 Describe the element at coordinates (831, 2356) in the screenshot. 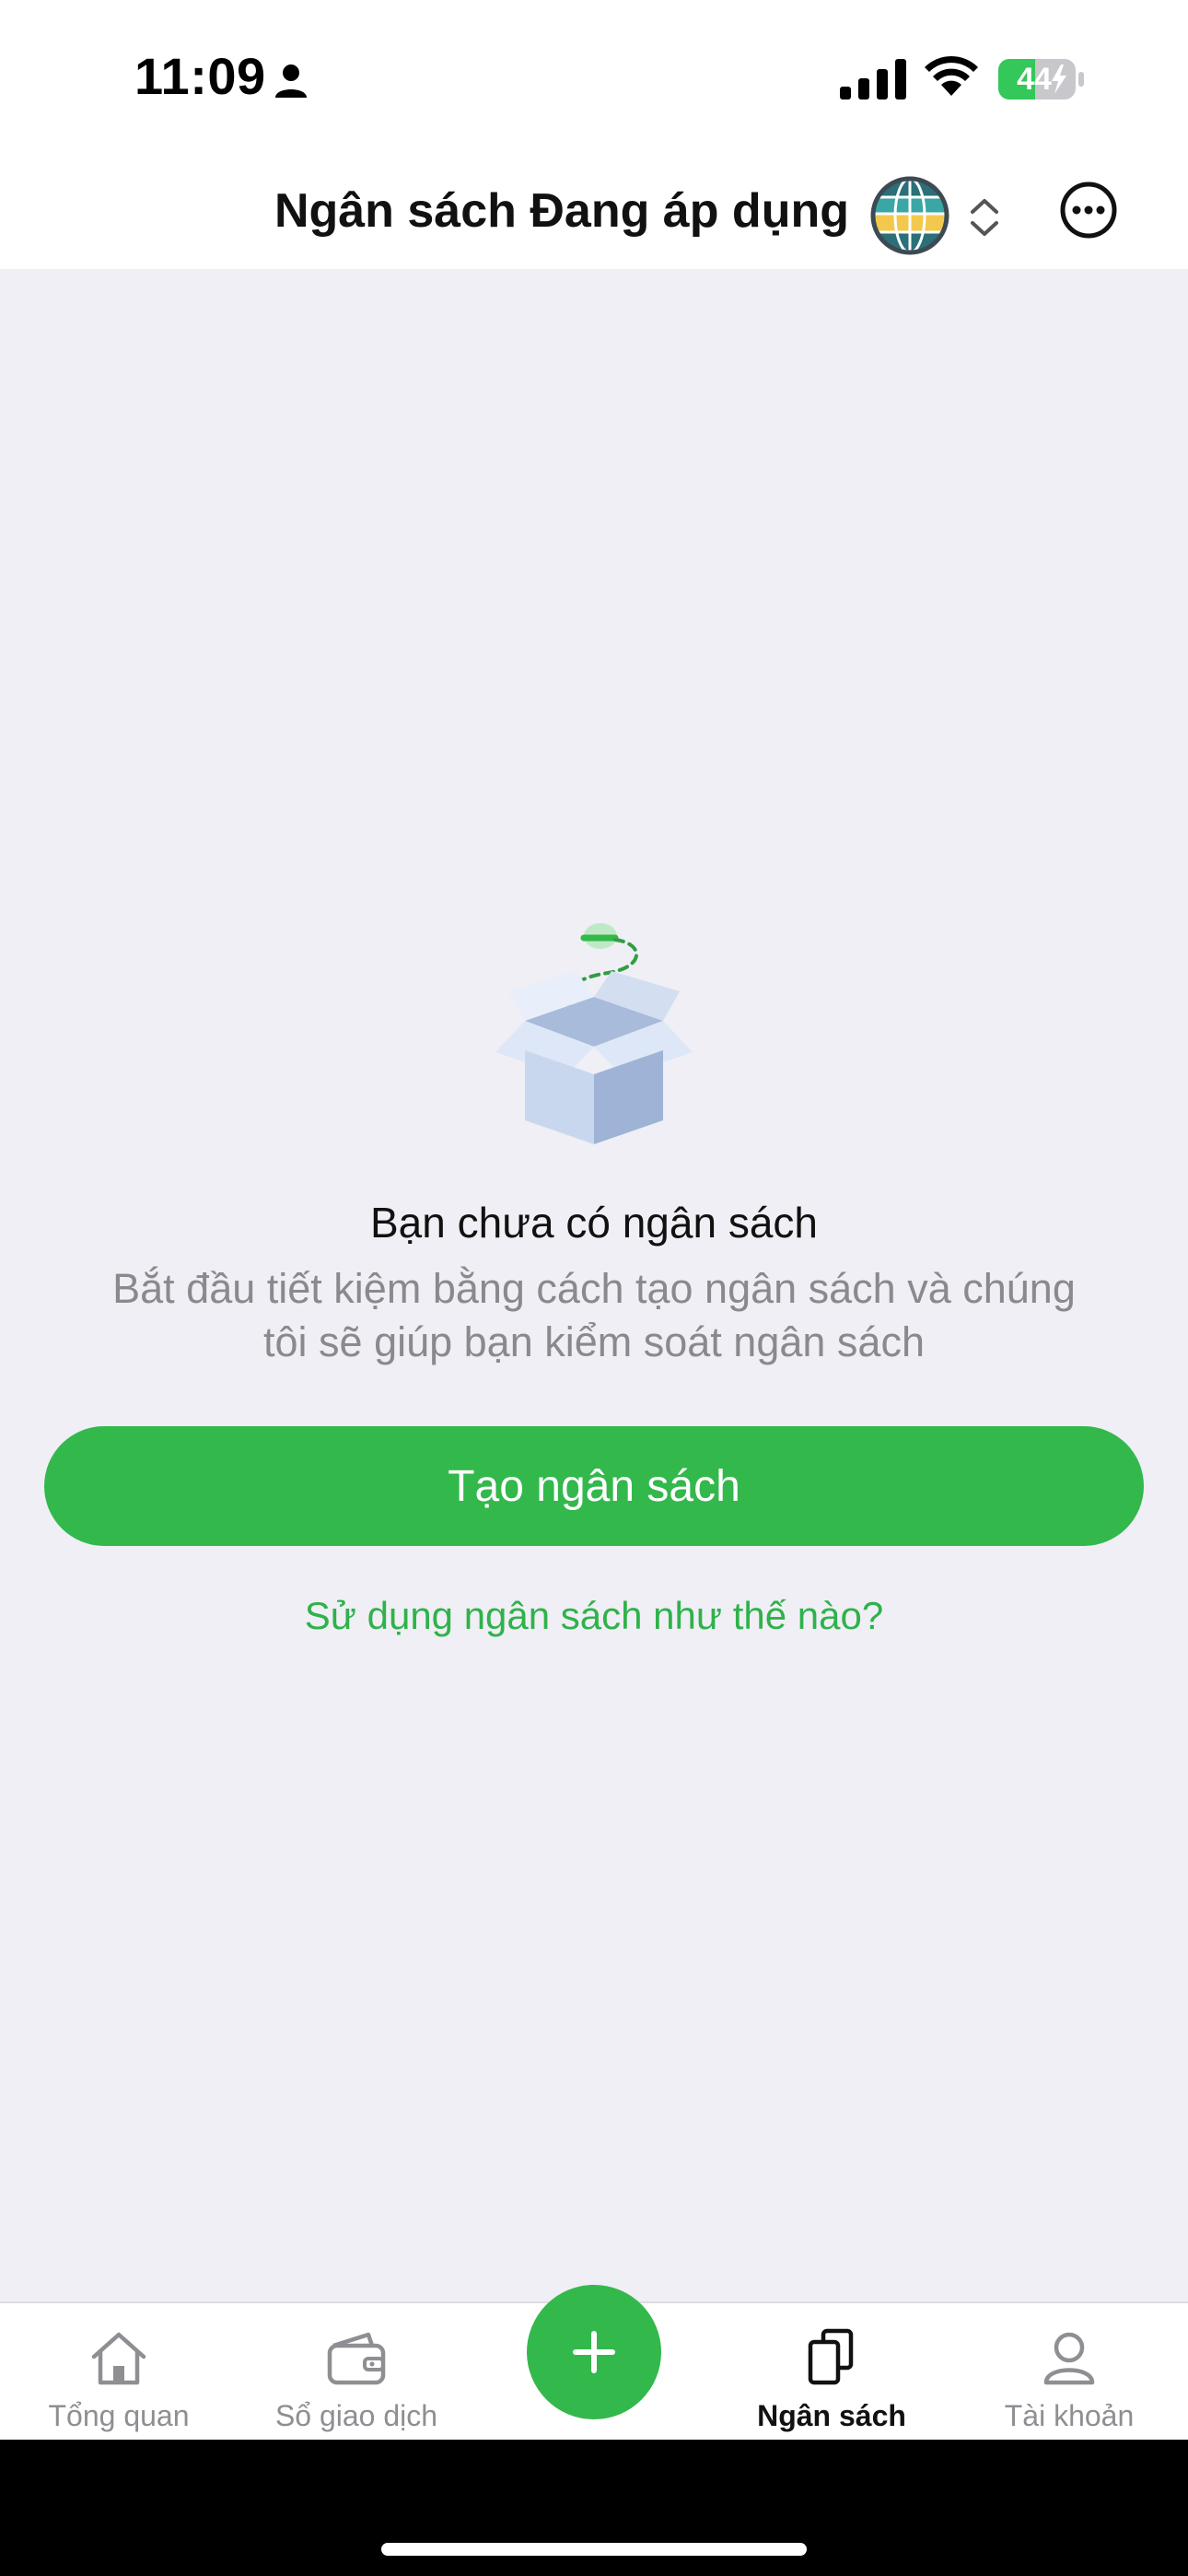

I see `budget-icon` at that location.